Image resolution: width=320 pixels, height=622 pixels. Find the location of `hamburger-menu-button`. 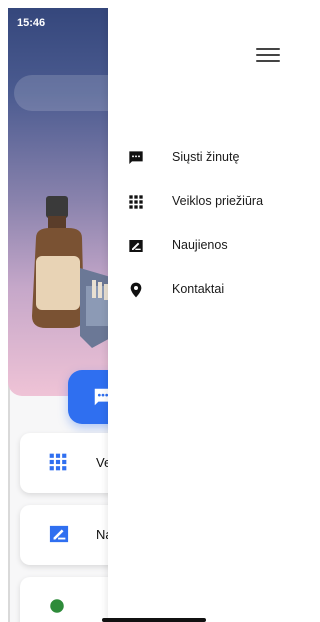

hamburger-menu-button is located at coordinates (268, 56).